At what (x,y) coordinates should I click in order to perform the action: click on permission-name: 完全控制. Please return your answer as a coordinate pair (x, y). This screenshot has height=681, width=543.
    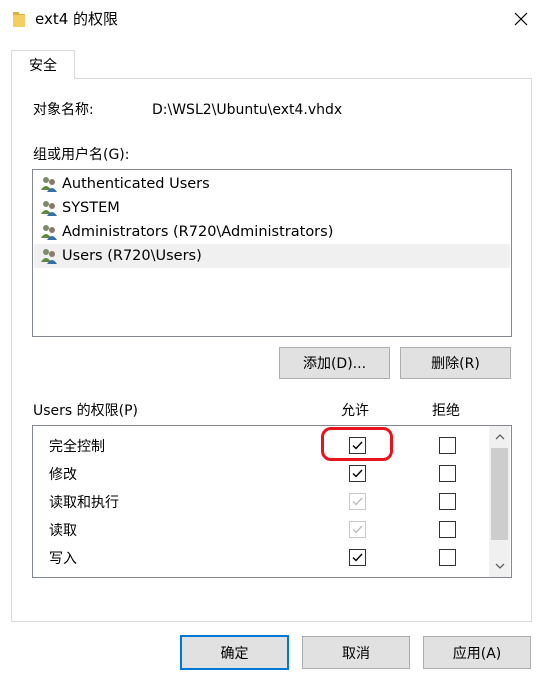
    Looking at the image, I should click on (77, 447).